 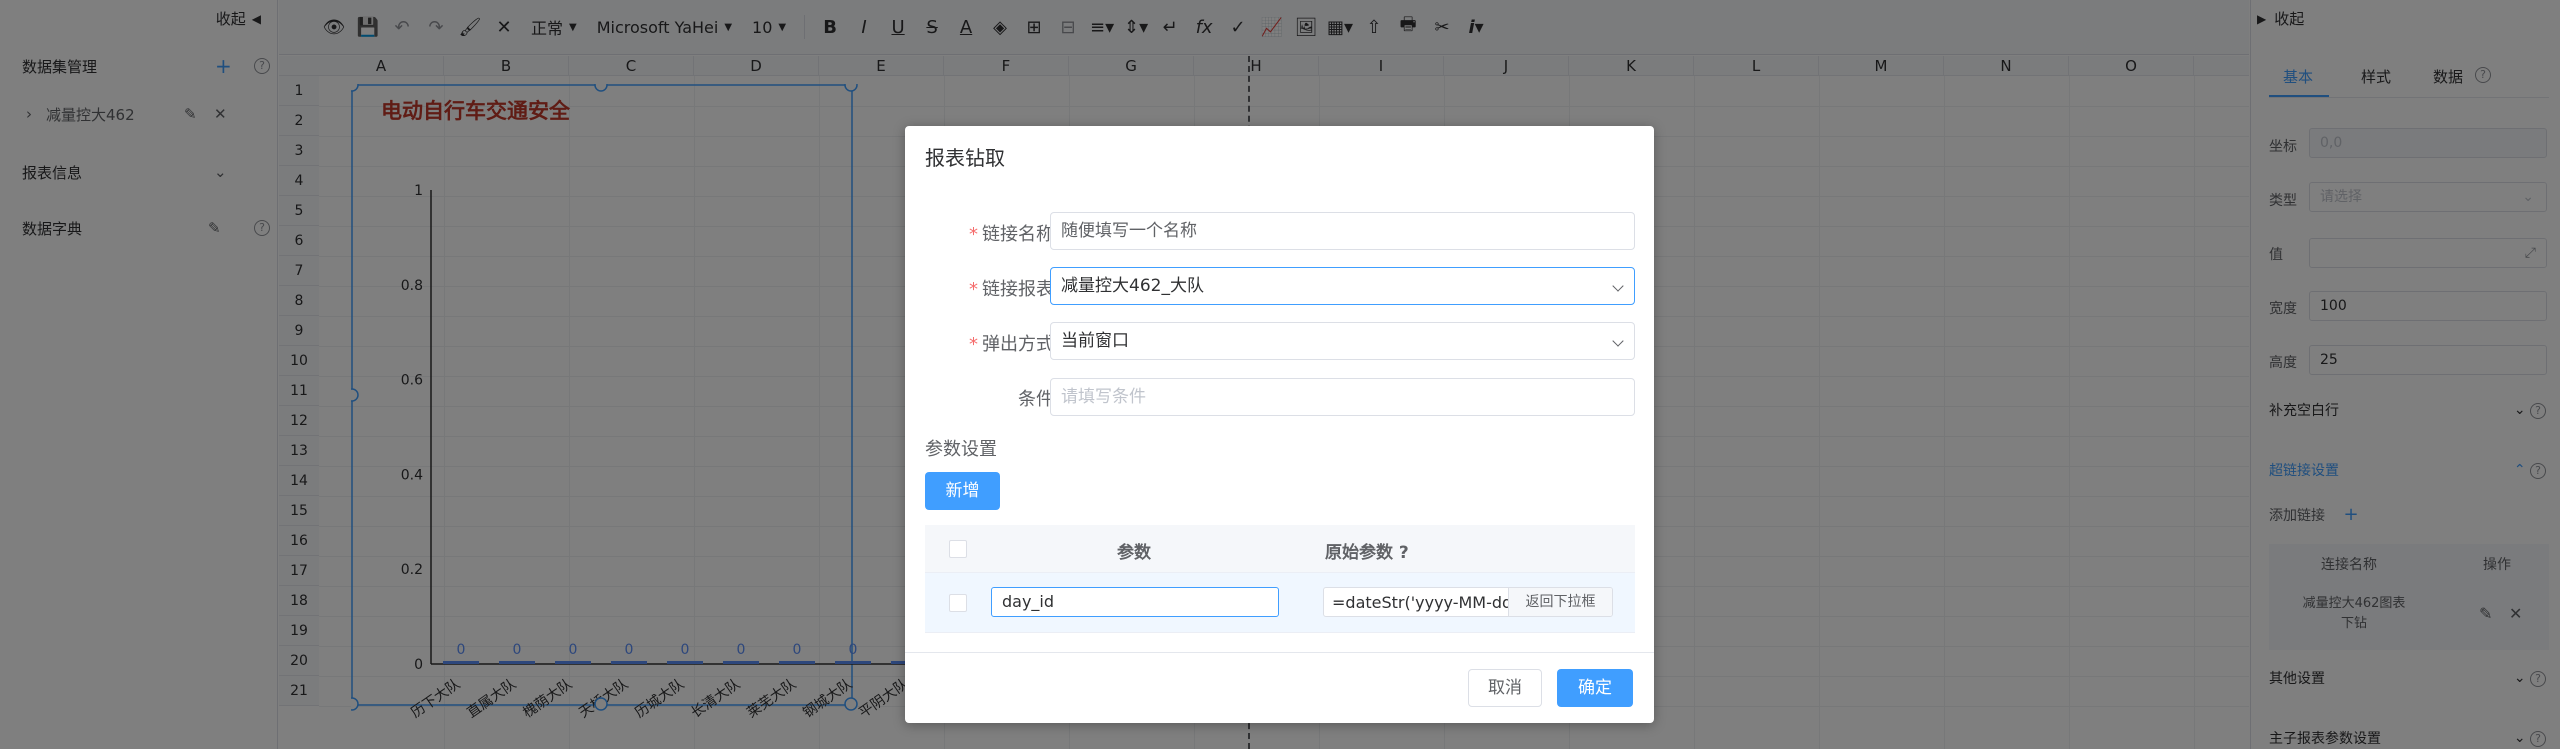 What do you see at coordinates (1342, 286) in the screenshot?
I see `link-report-select: 减量控大462_大队` at bounding box center [1342, 286].